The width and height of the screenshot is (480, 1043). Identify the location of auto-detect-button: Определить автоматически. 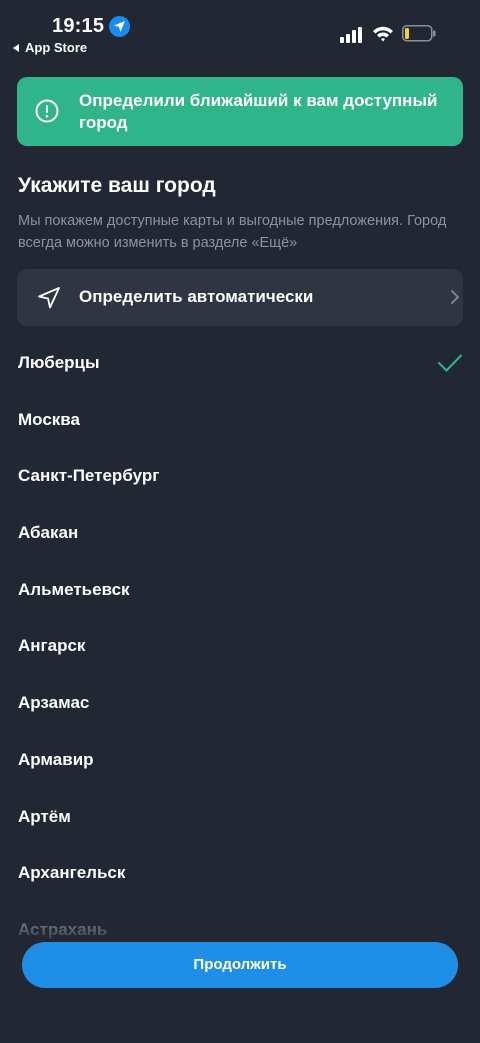
(240, 297).